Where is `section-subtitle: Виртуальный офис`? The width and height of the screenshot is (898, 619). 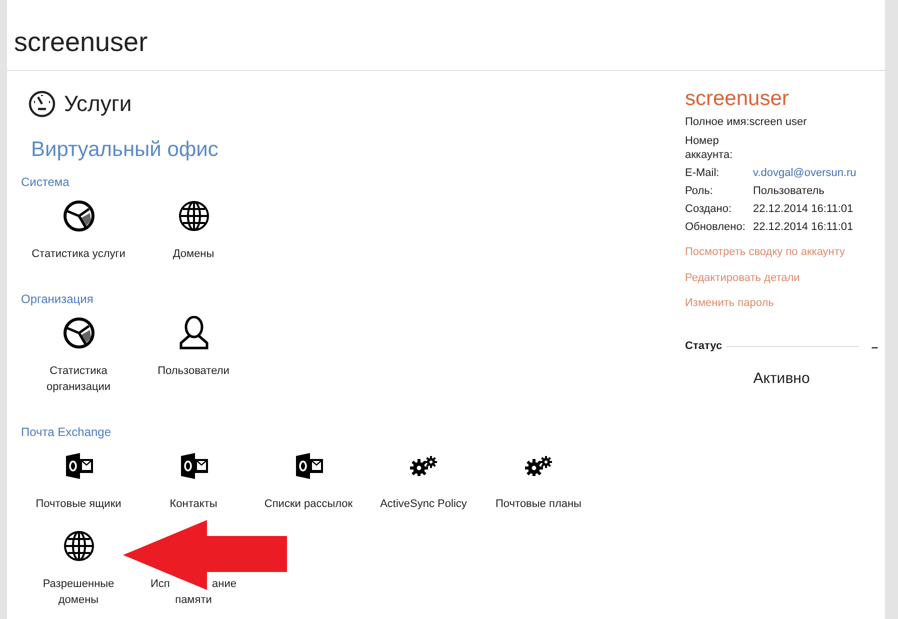 section-subtitle: Виртуальный офис is located at coordinates (124, 150).